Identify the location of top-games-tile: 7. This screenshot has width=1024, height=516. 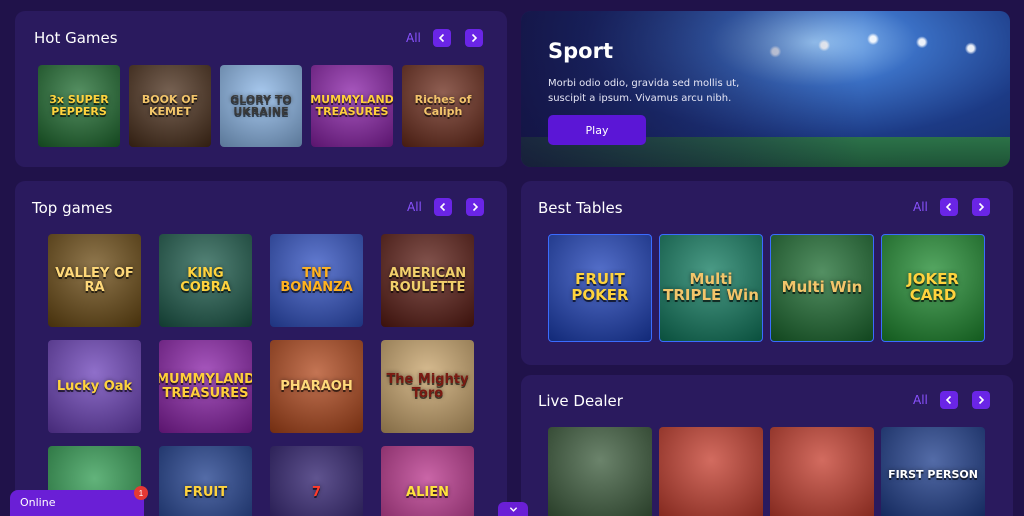
(316, 481).